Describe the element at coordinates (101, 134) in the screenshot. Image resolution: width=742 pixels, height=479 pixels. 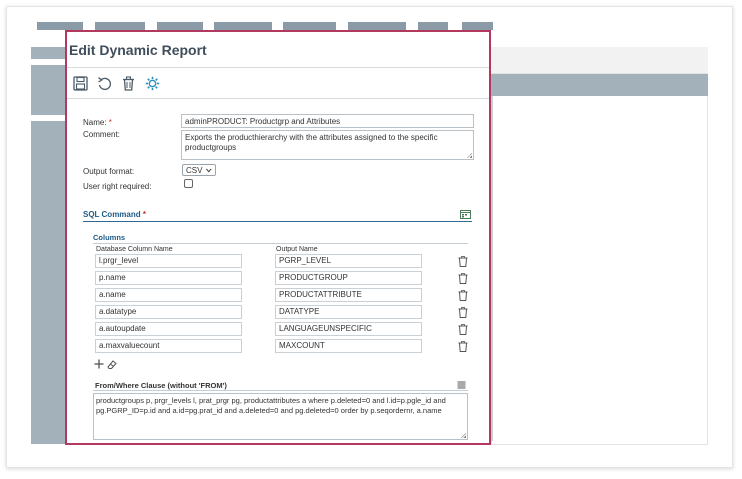
I see `comment-label: Comment:` at that location.